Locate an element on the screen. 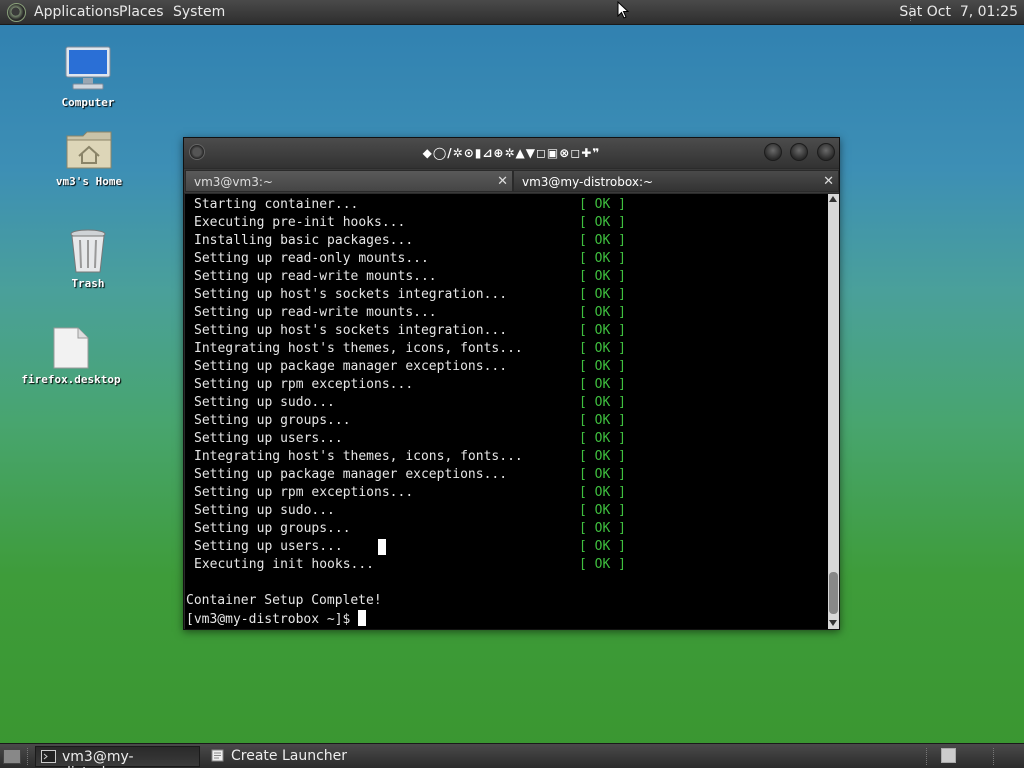 This screenshot has height=768, width=1024. tab-my-distrobox: vm3@my-distrobox:~ ✕ is located at coordinates (676, 181).